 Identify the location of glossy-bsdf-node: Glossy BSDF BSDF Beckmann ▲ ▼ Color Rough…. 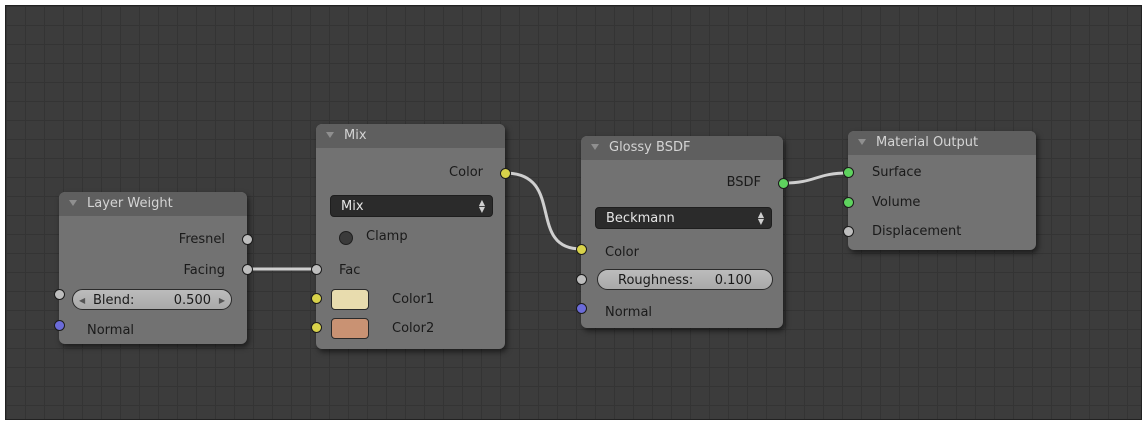
(682, 232).